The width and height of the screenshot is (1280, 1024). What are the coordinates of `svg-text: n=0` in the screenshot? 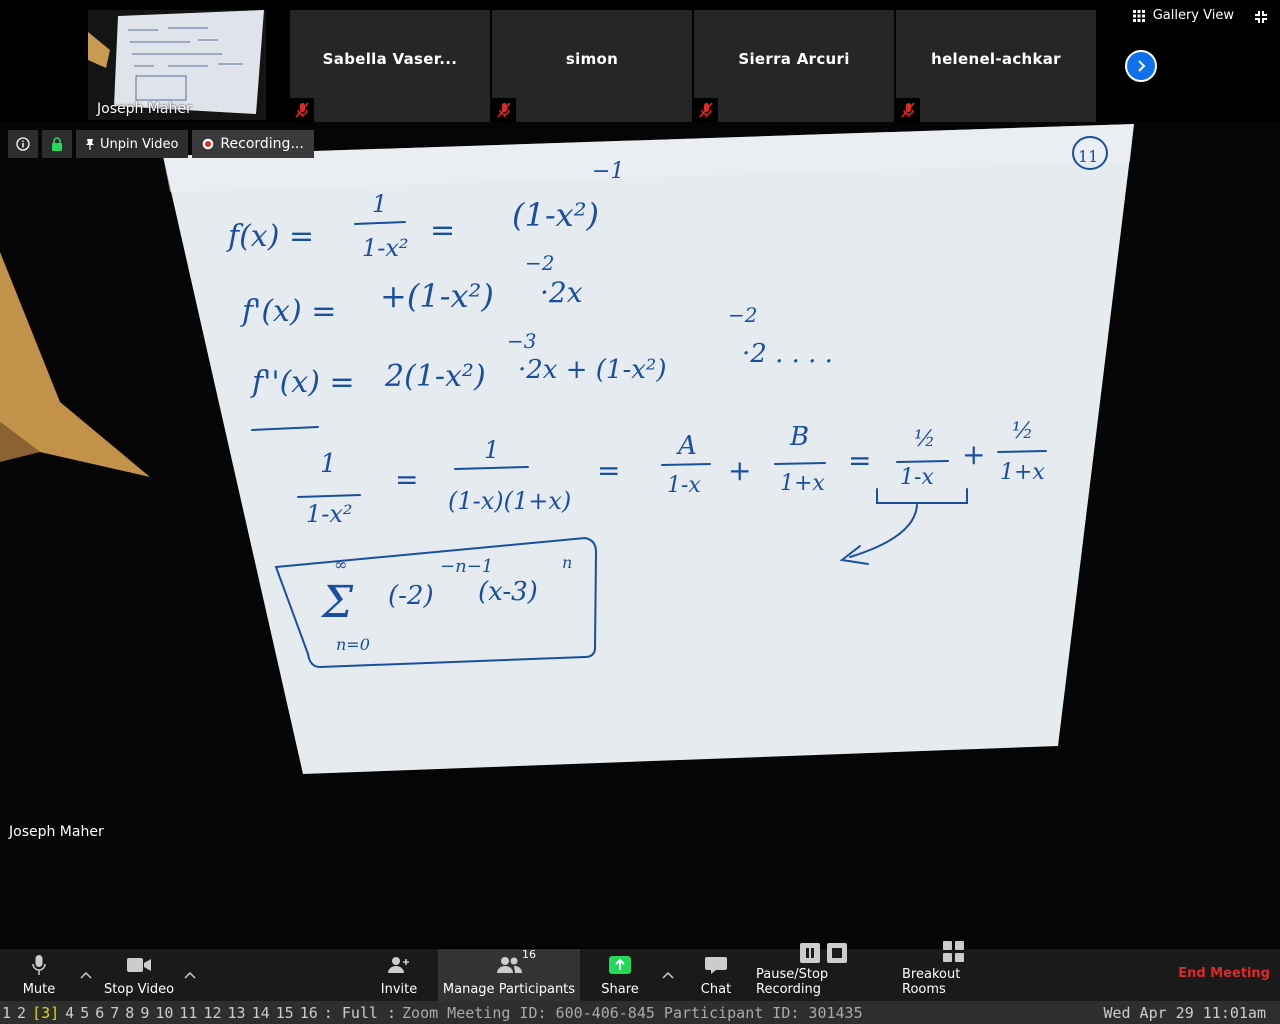 It's located at (353, 644).